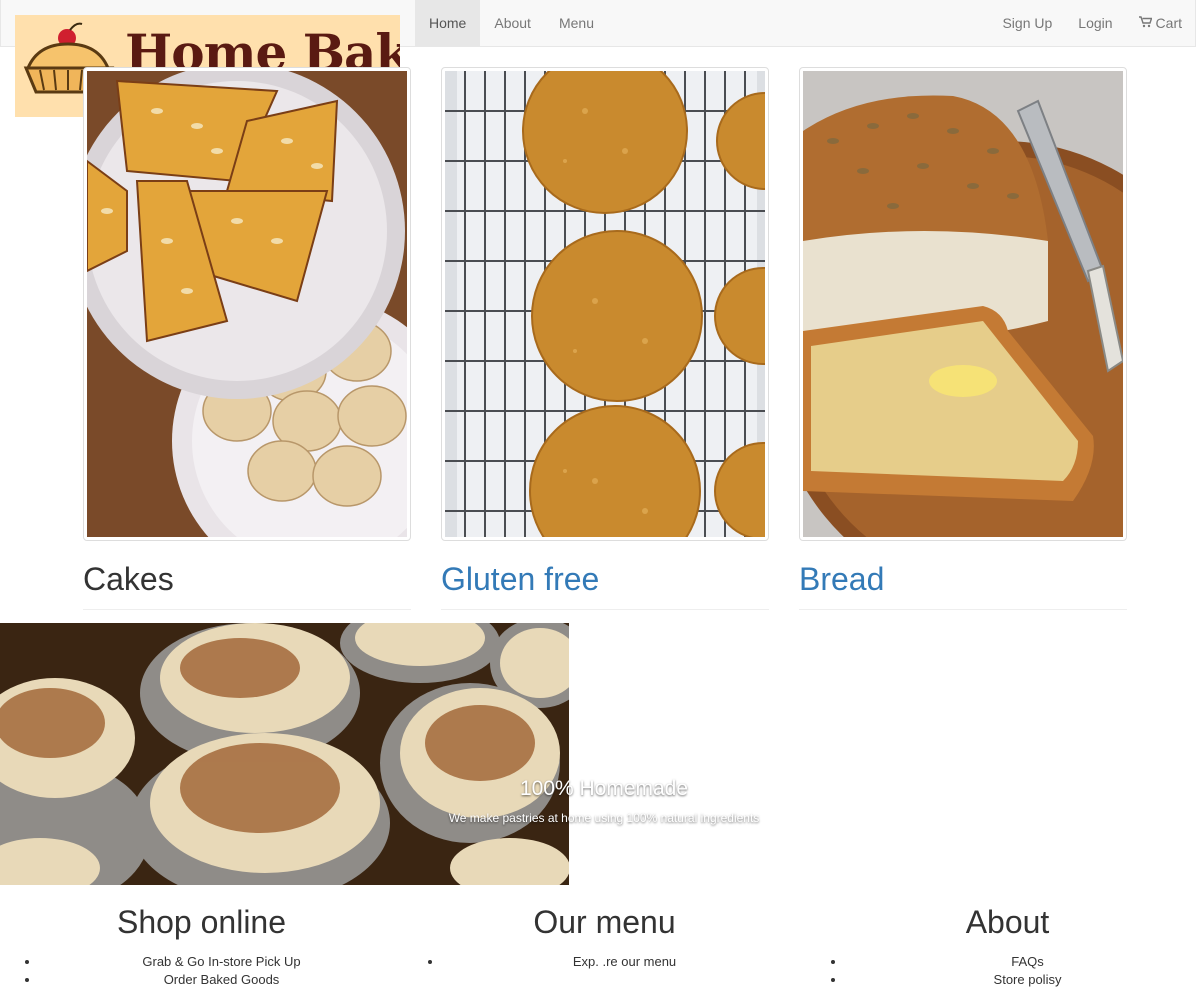 The width and height of the screenshot is (1196, 994). What do you see at coordinates (221, 962) in the screenshot?
I see `footer-link-pickup: Grab & Go In-store Pick Up` at bounding box center [221, 962].